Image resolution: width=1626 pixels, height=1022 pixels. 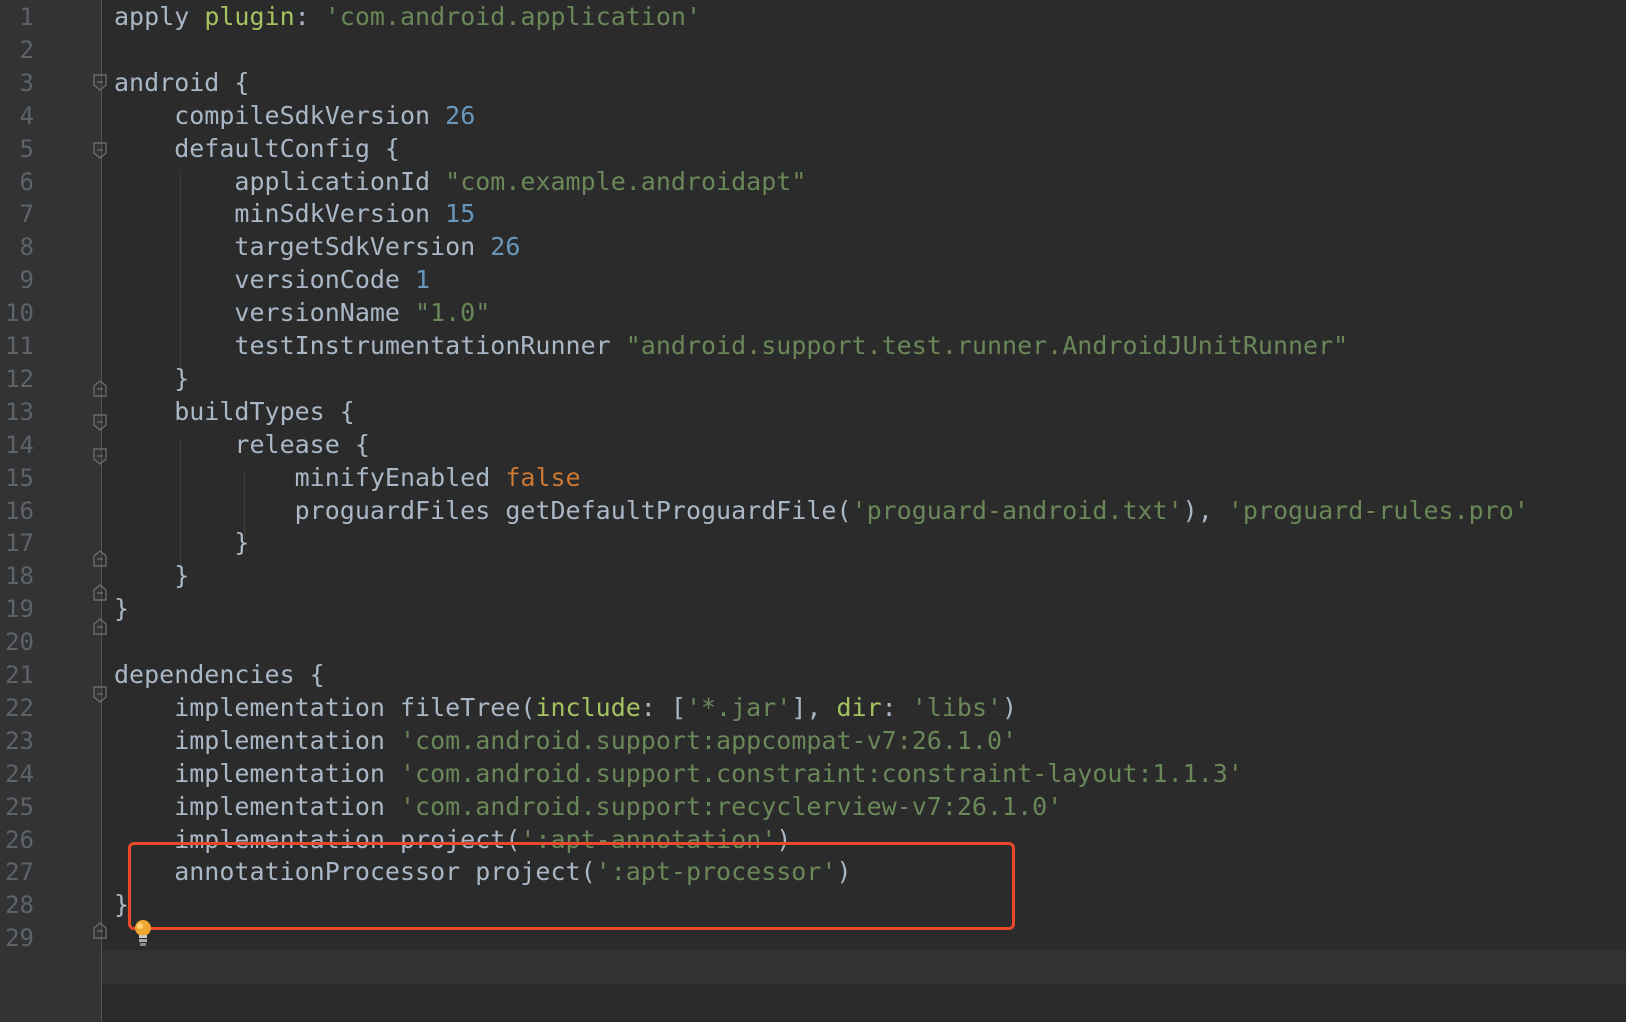 I want to click on code-token: 'proguard-rules.pro', so click(x=1378, y=510).